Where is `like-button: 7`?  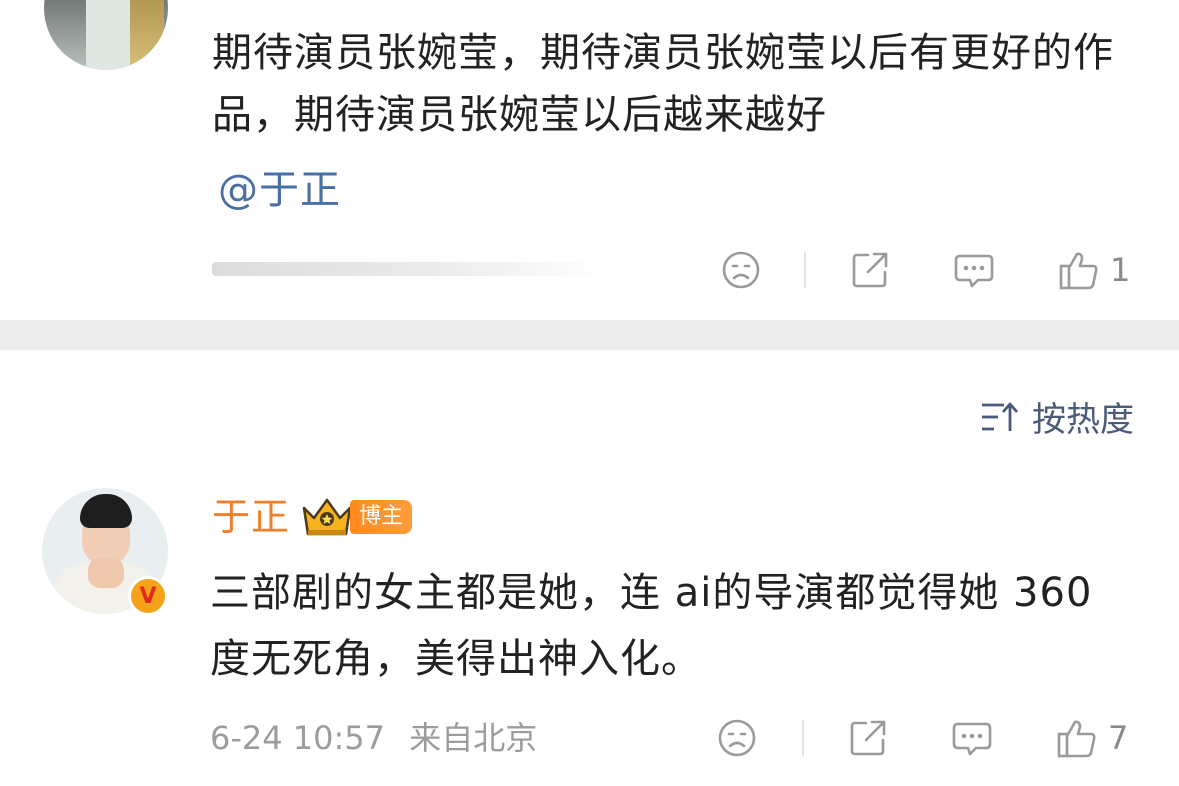 like-button: 7 is located at coordinates (1092, 738).